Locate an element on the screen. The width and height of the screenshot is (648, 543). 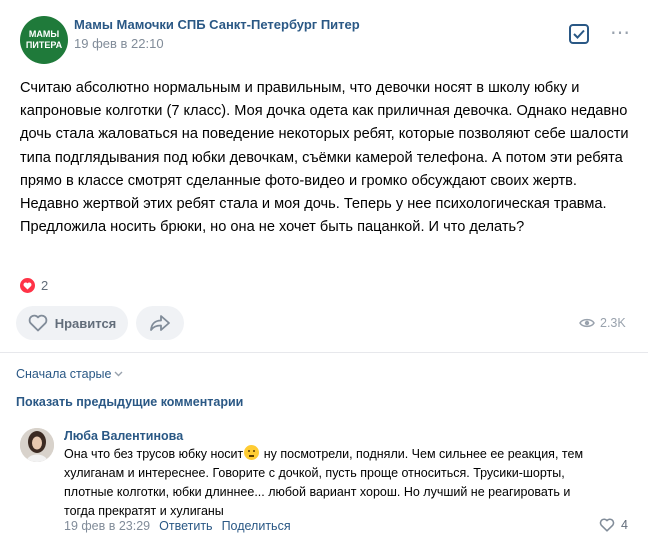
group-avatar: МАМЫ ПИТЕРА is located at coordinates (44, 40).